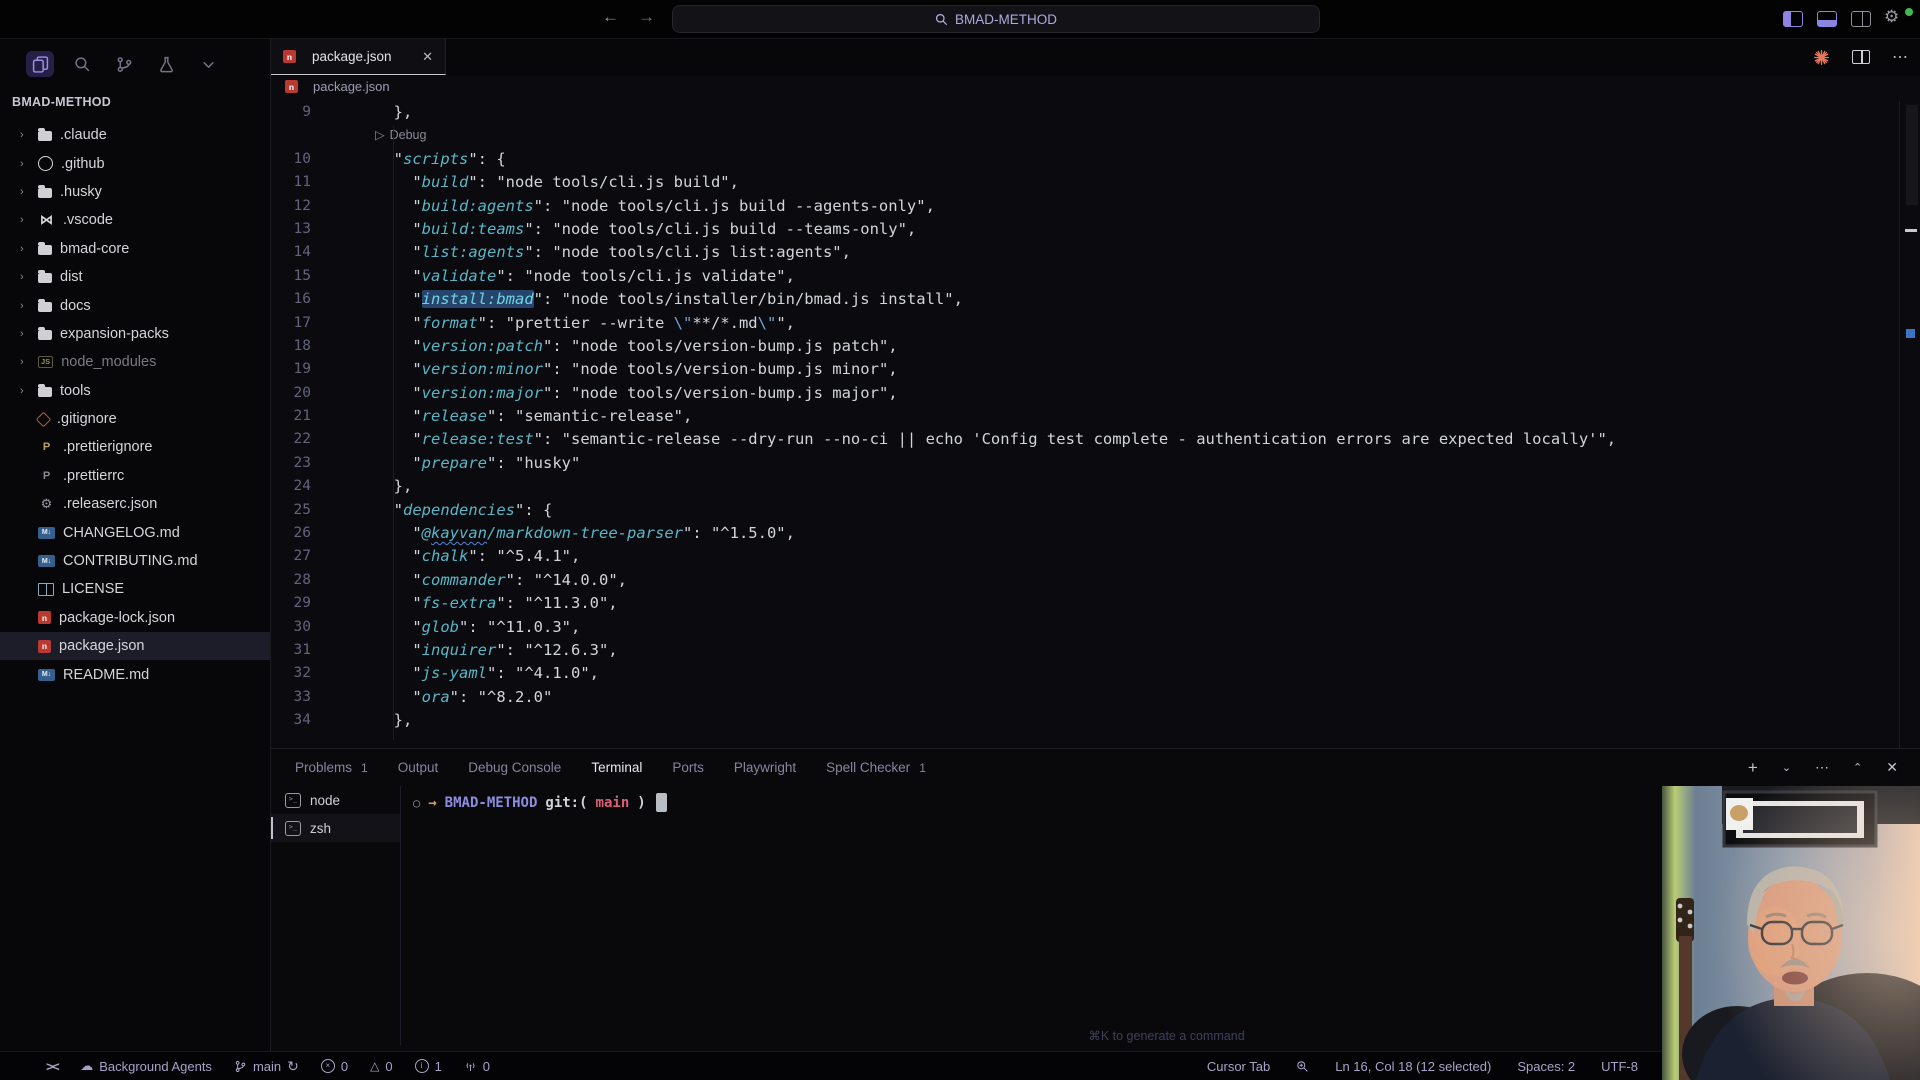 The height and width of the screenshot is (1080, 1920). I want to click on files-icon, so click(40, 64).